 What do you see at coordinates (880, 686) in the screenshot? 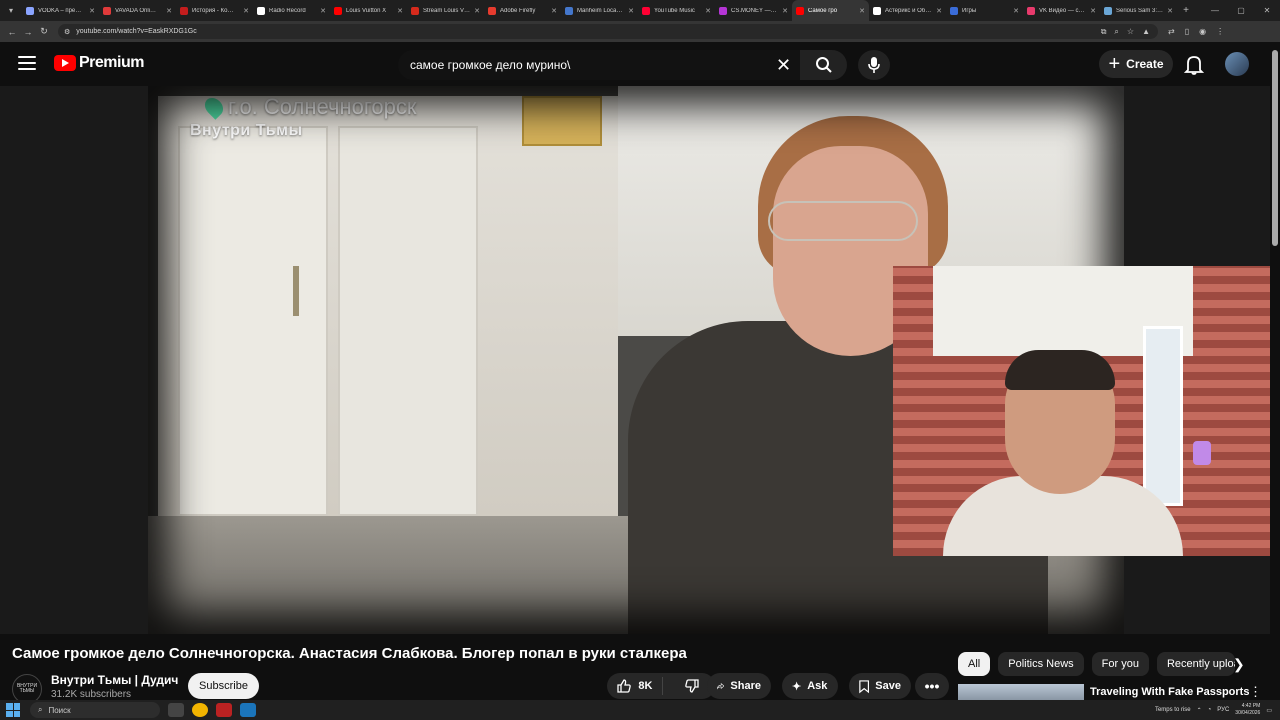
I see `save-button: Save` at bounding box center [880, 686].